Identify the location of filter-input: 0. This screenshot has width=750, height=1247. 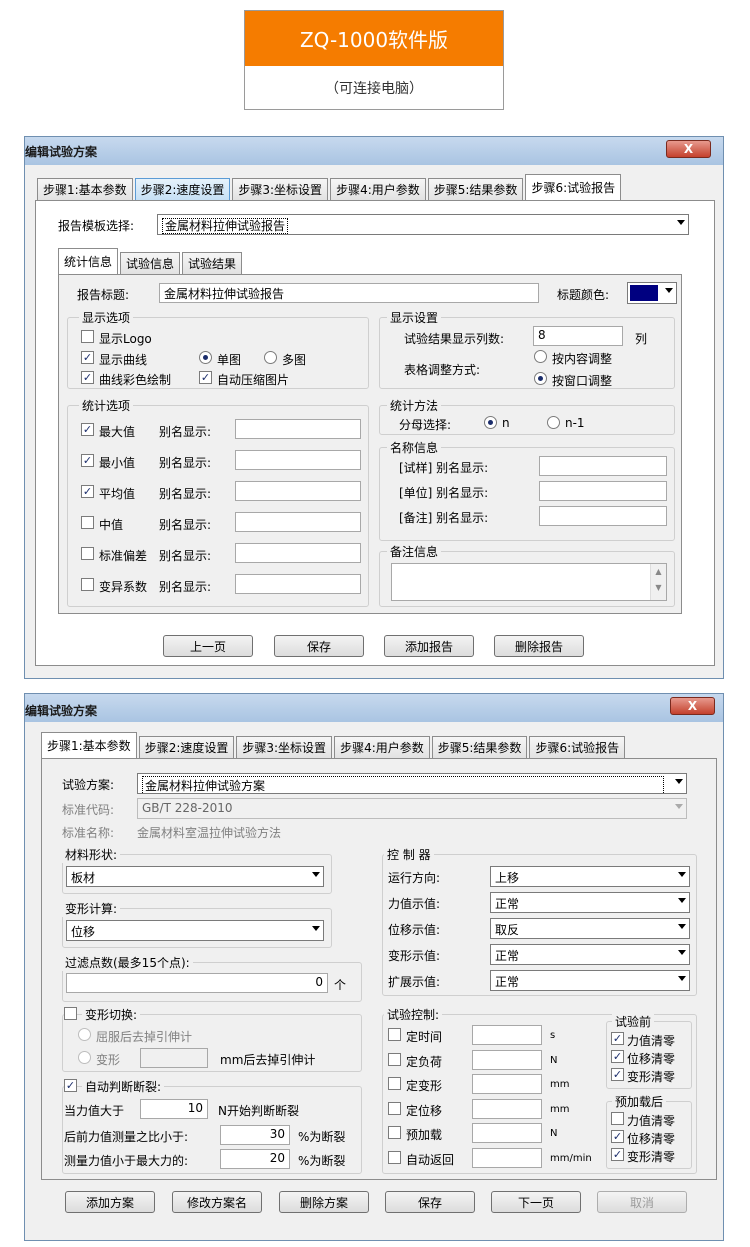
(197, 983).